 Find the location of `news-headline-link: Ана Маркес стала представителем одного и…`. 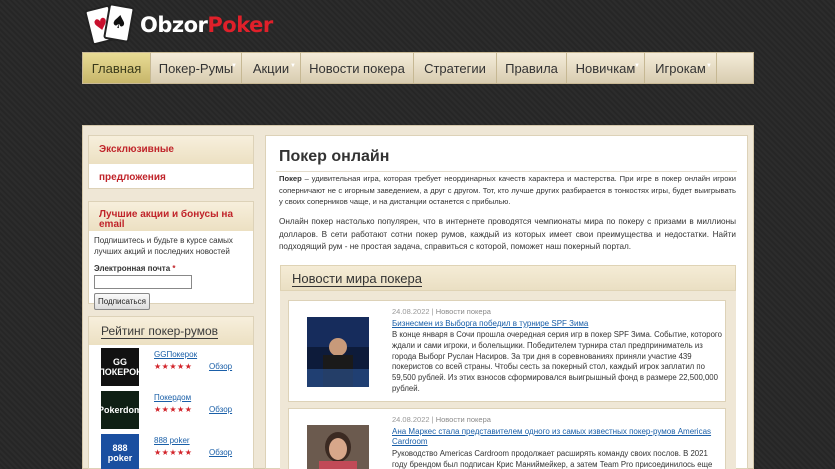

news-headline-link: Ана Маркес стала представителем одного и… is located at coordinates (552, 437).